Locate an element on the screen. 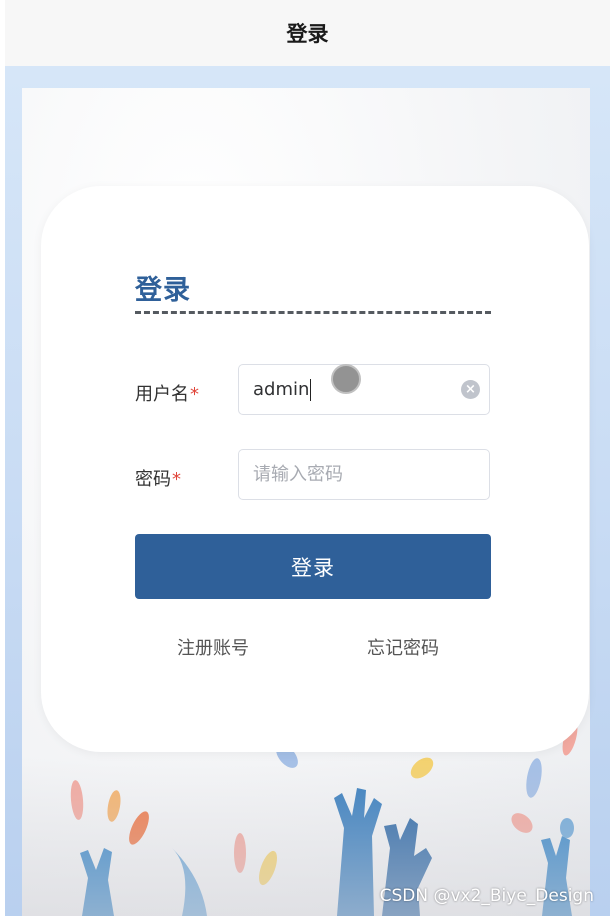  username-label: 用户名* is located at coordinates (167, 393).